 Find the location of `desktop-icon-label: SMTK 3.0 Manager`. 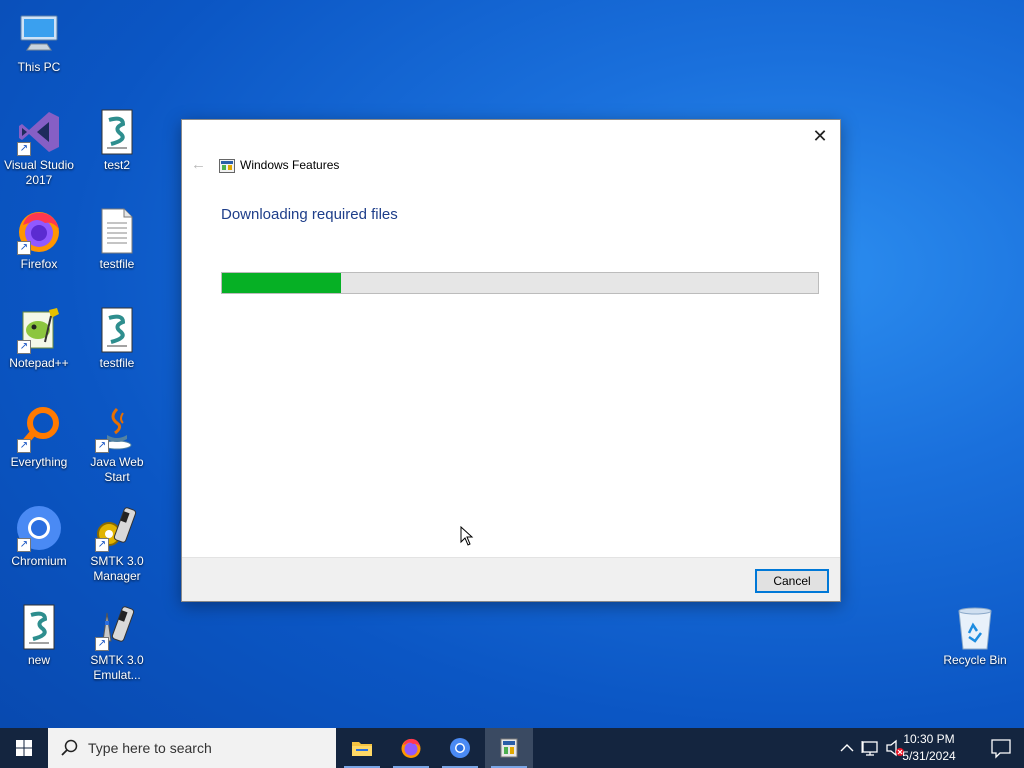

desktop-icon-label: SMTK 3.0 Manager is located at coordinates (117, 568).